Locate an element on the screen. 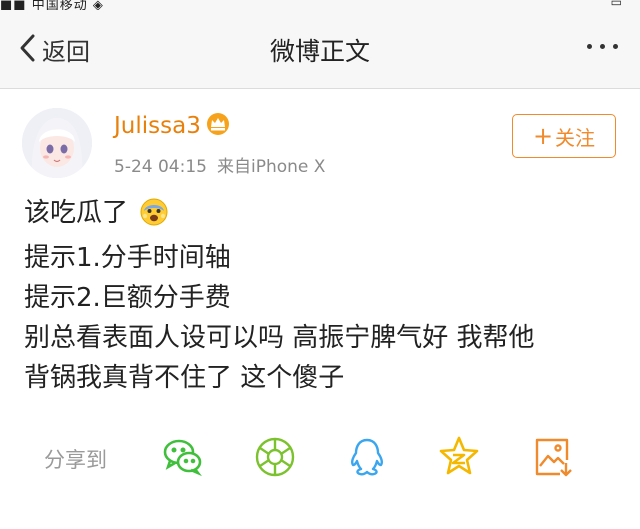 This screenshot has height=529, width=640. avatar is located at coordinates (57, 143).